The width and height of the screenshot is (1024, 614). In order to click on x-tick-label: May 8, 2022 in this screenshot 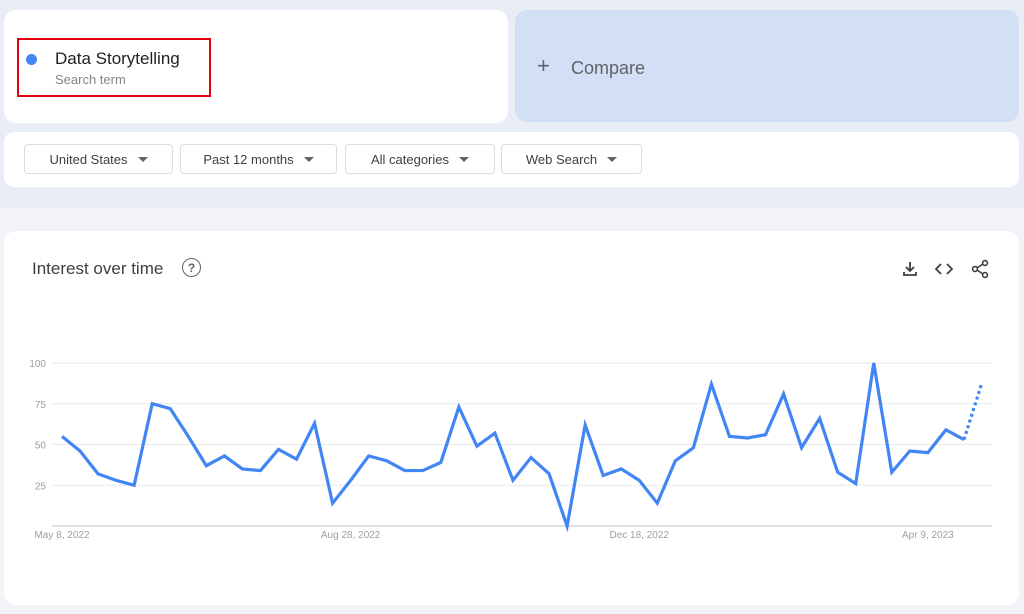, I will do `click(61, 535)`.